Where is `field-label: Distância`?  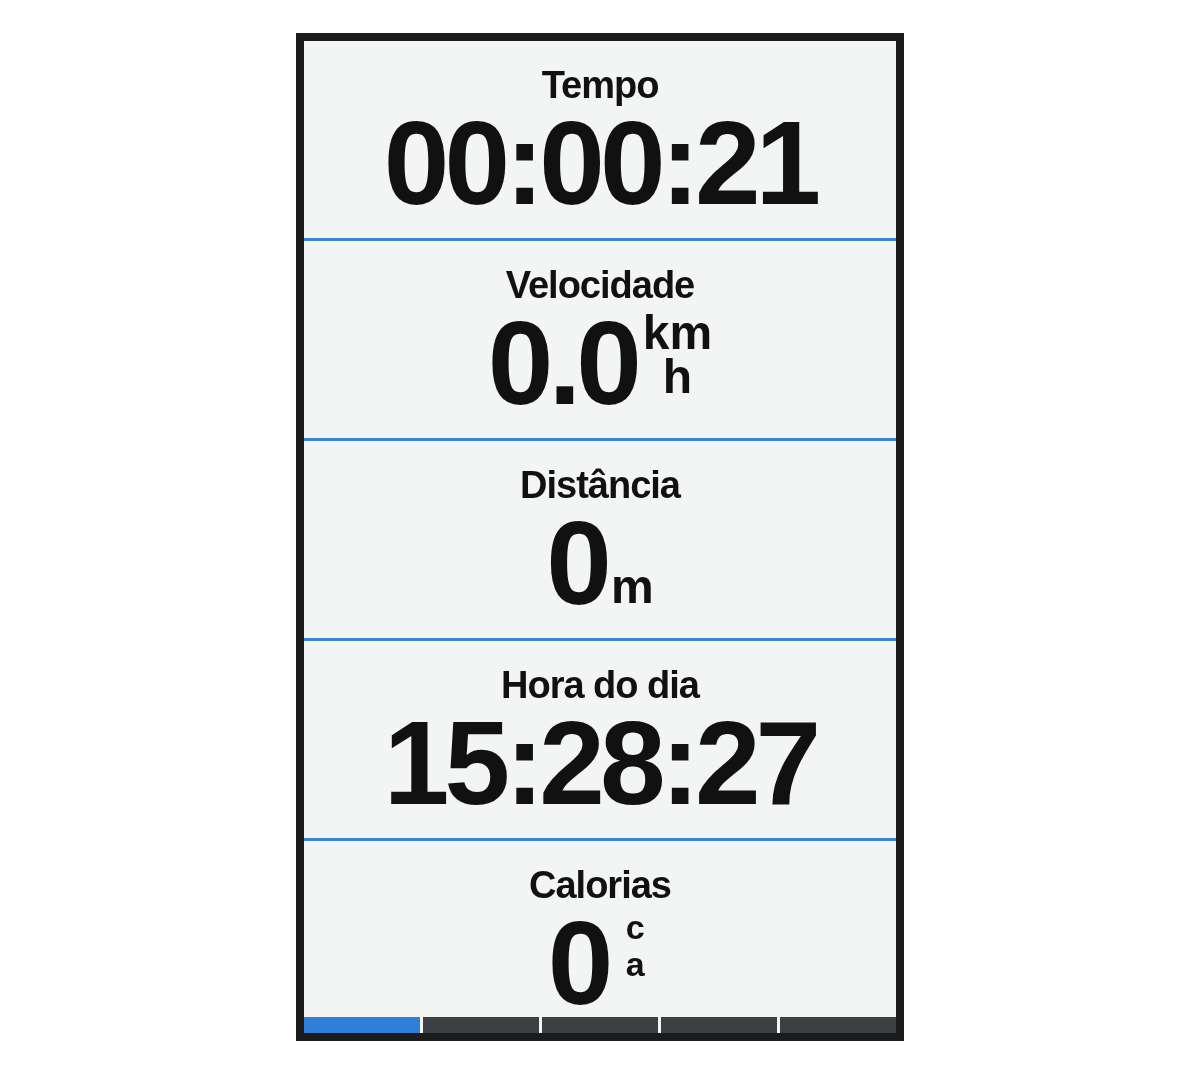 field-label: Distância is located at coordinates (600, 485).